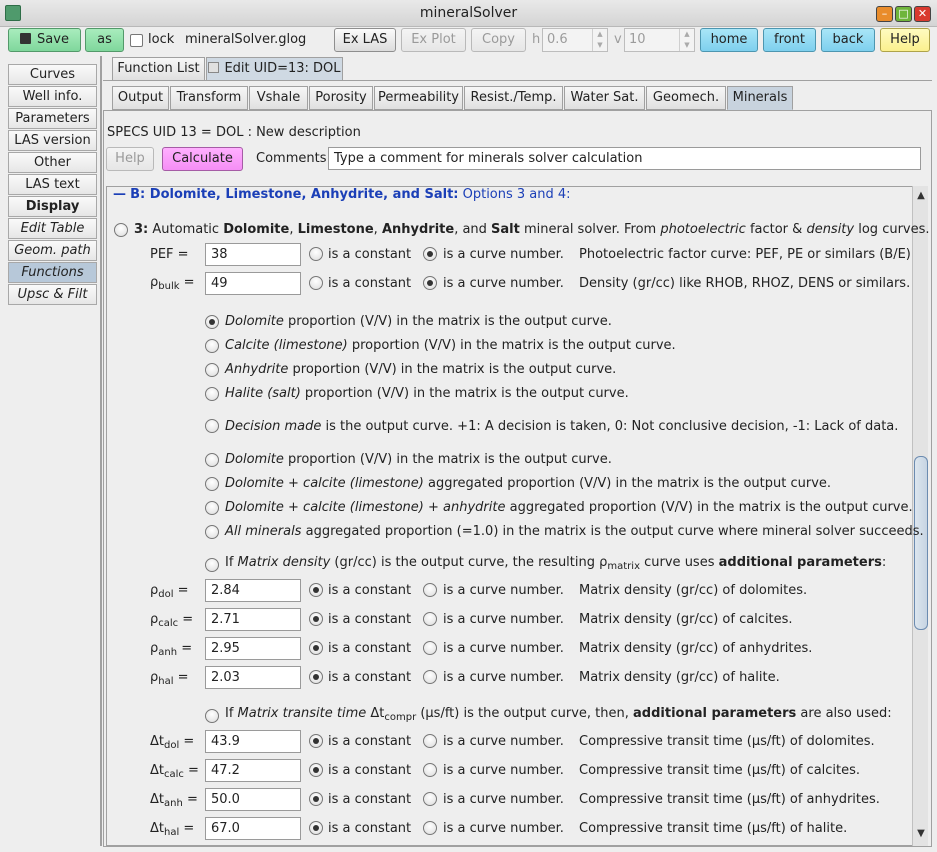 The width and height of the screenshot is (937, 852). What do you see at coordinates (52, 184) in the screenshot?
I see `sidebar-item-las-text: LAS text` at bounding box center [52, 184].